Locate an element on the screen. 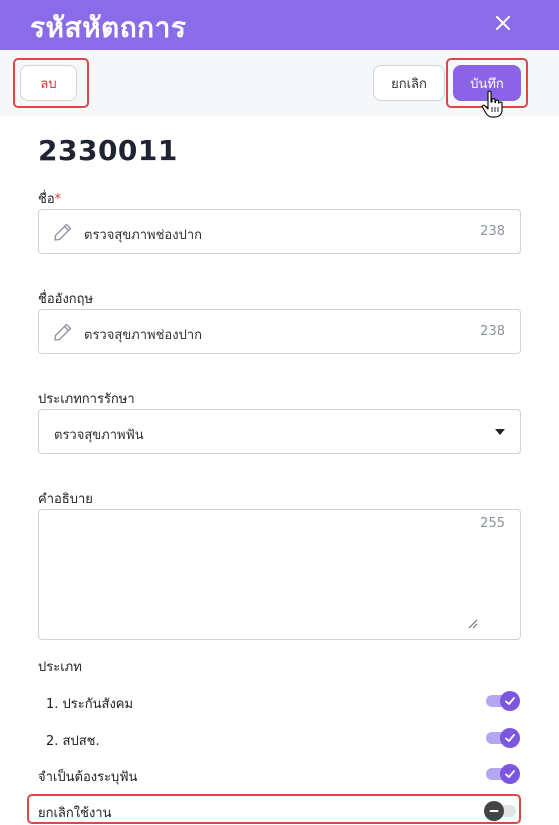 This screenshot has height=825, width=559. cancel-button: ยกเลิก is located at coordinates (409, 83).